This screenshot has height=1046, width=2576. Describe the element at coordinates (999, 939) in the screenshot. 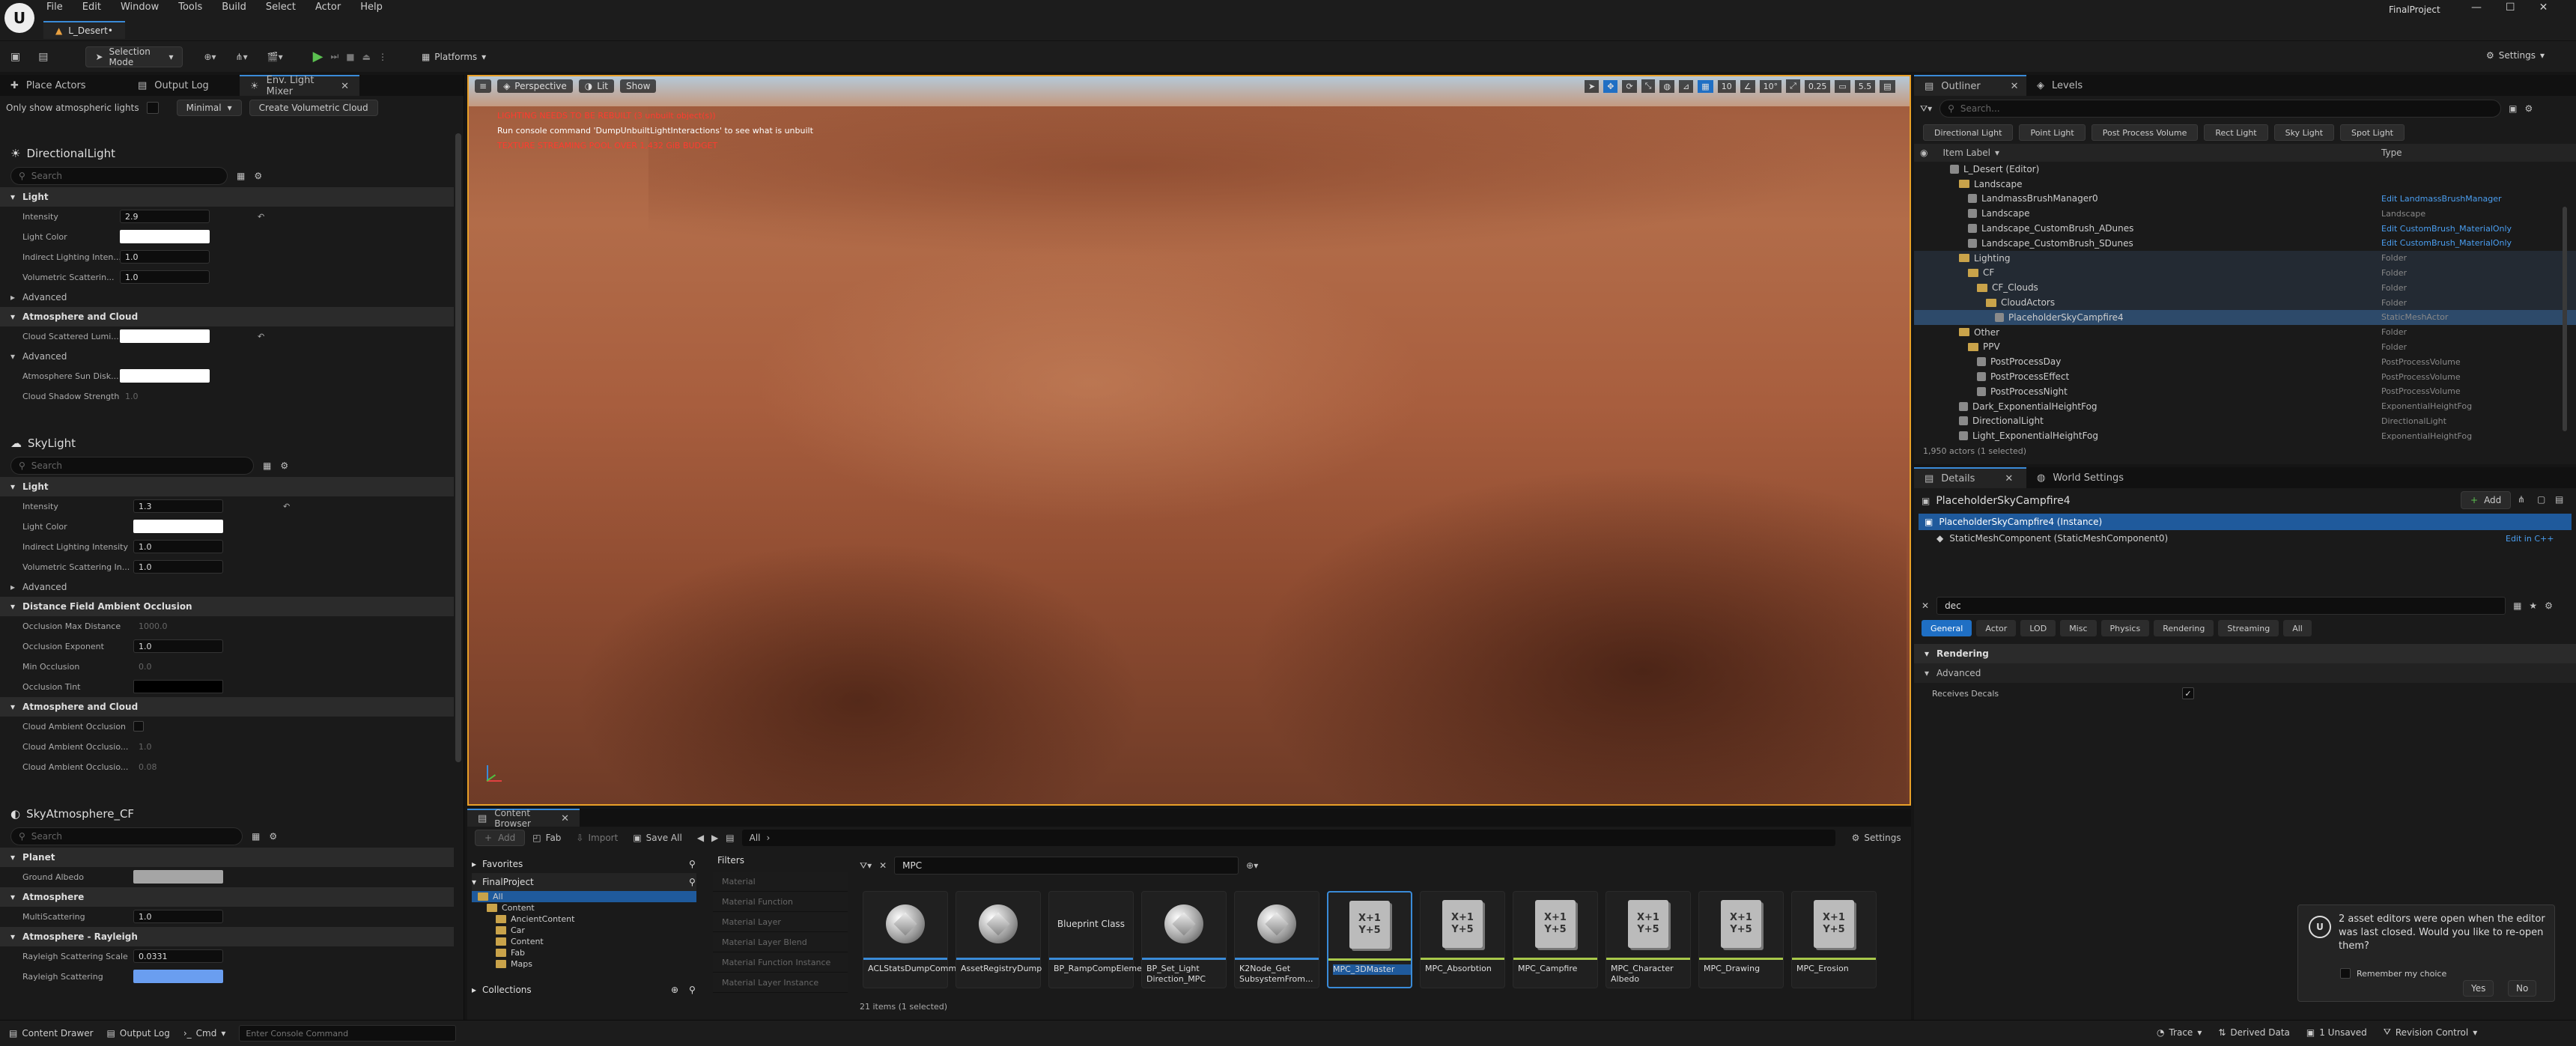

I see `asset-tile: AssetRegistryDump` at that location.